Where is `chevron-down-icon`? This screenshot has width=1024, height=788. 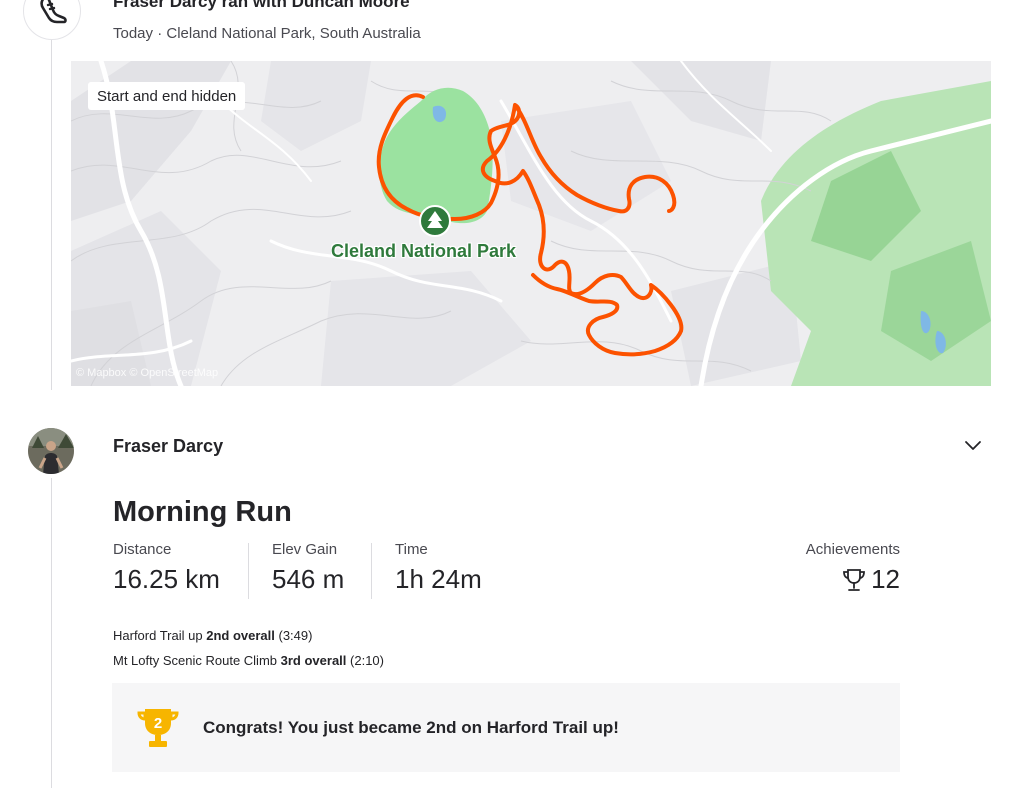
chevron-down-icon is located at coordinates (973, 445).